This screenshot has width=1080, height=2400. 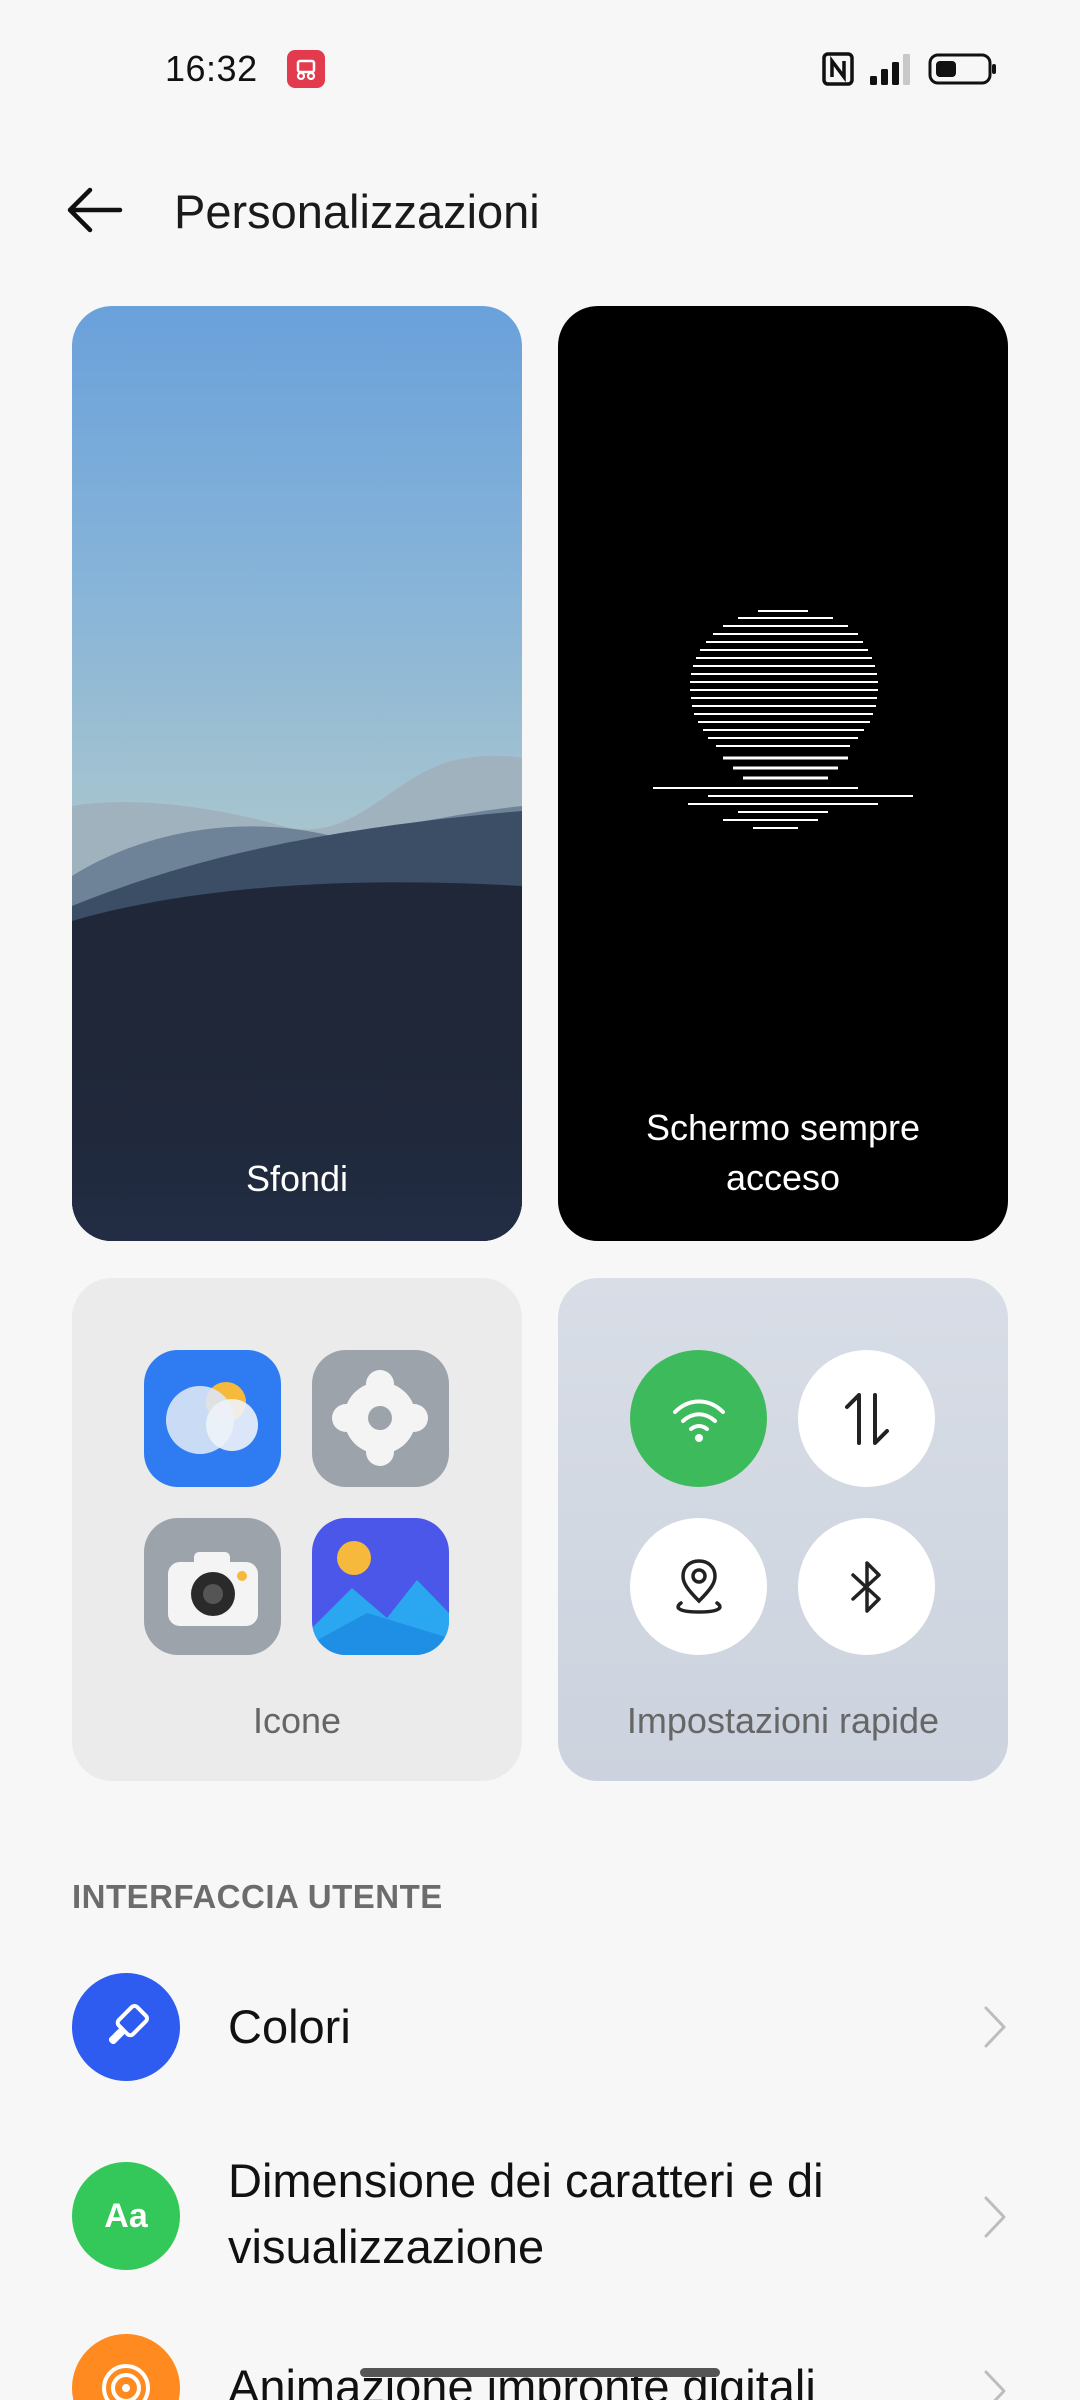 What do you see at coordinates (357, 211) in the screenshot?
I see `page-title: Personalizzazioni` at bounding box center [357, 211].